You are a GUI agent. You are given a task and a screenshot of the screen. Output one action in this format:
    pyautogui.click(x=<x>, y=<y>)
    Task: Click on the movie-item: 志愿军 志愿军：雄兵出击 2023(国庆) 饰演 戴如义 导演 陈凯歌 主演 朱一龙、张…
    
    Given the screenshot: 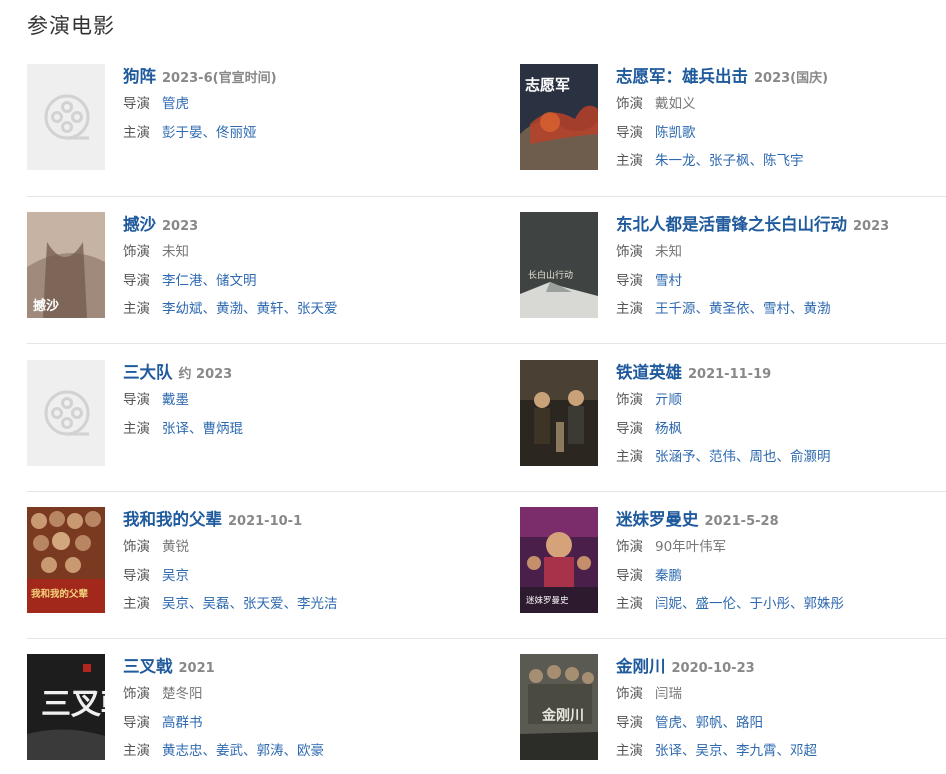 What is the action you would take?
    pyautogui.click(x=733, y=124)
    